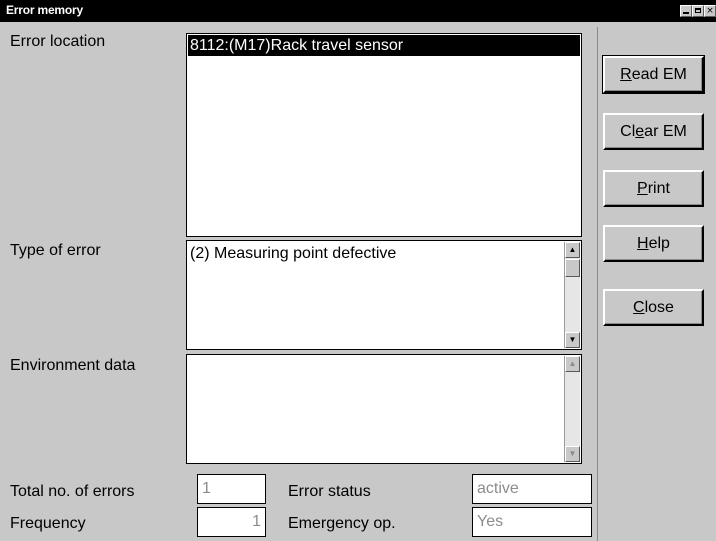  I want to click on error-status-field: active, so click(532, 489).